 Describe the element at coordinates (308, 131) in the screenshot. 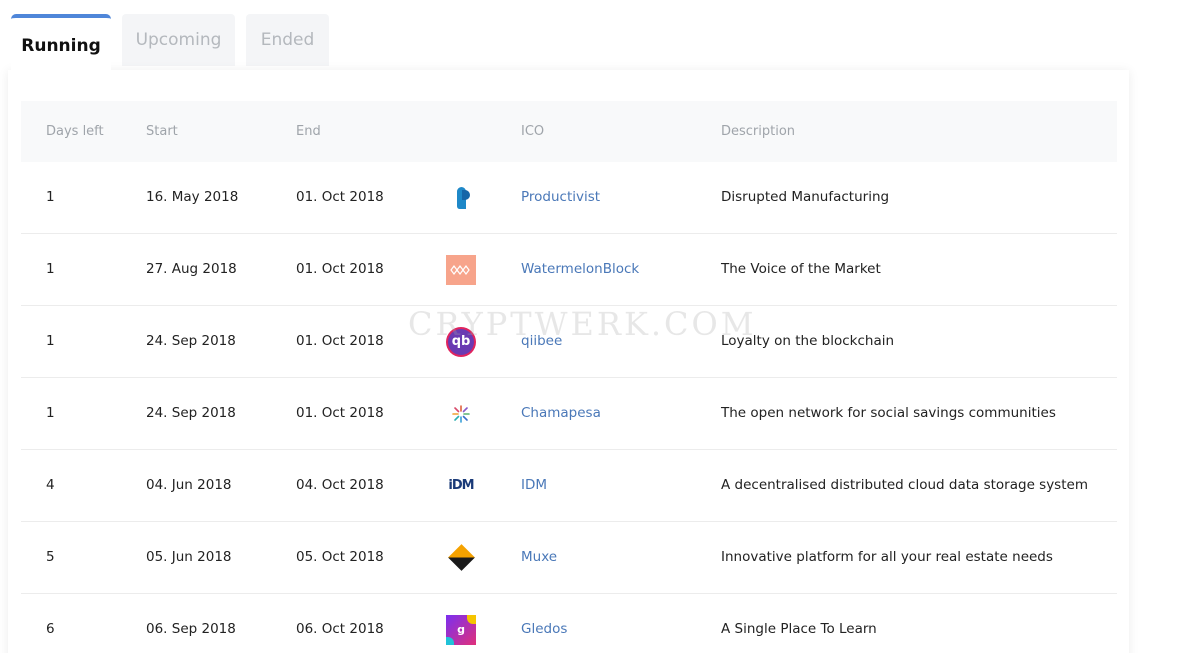

I see `header-end: End` at that location.